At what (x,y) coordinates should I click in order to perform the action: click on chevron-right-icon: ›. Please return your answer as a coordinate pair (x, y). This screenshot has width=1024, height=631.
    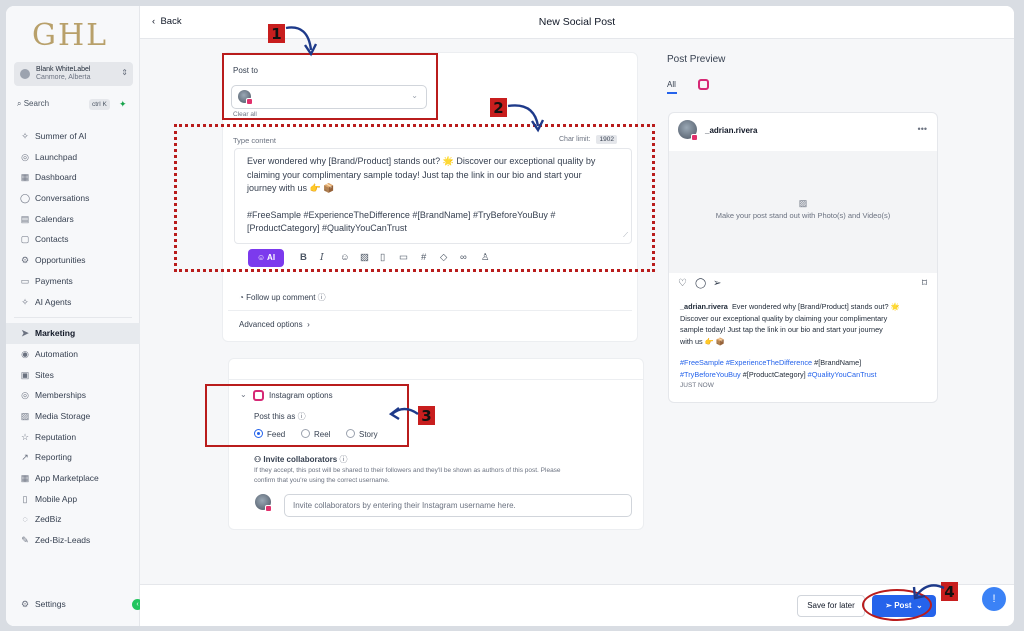
    Looking at the image, I should click on (308, 324).